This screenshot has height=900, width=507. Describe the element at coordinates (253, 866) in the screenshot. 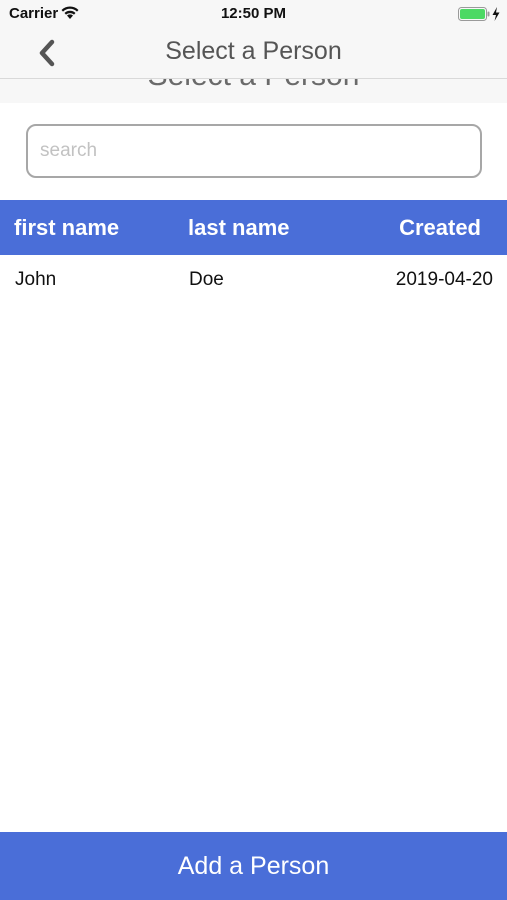

I see `add-person-button: Add a Person` at that location.